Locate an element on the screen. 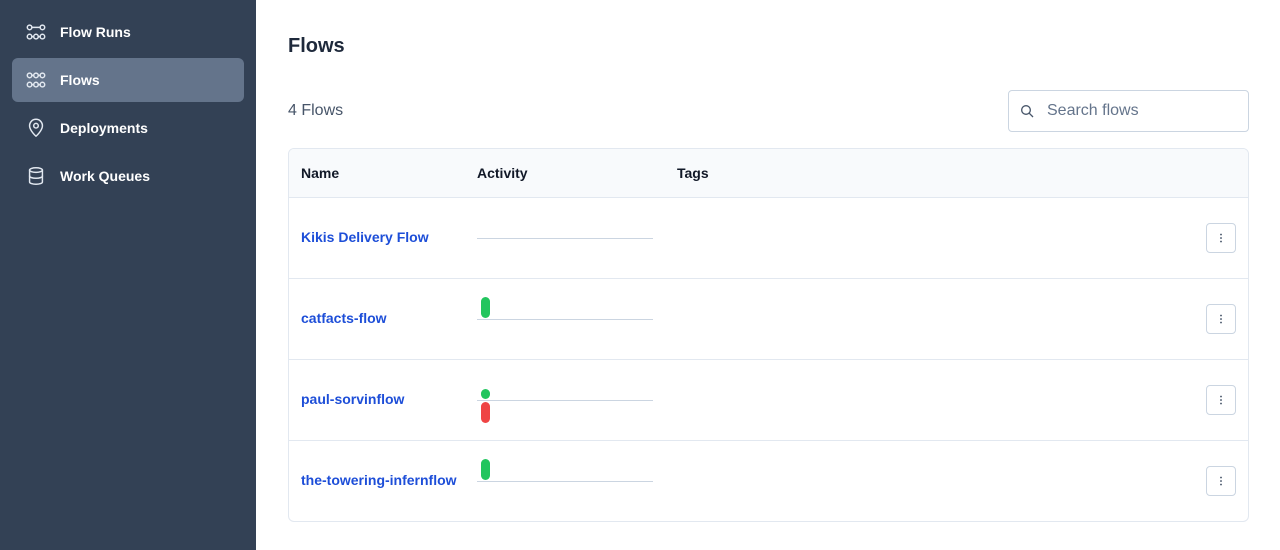  sidebar-item-work-queues: Work Queues is located at coordinates (128, 176).